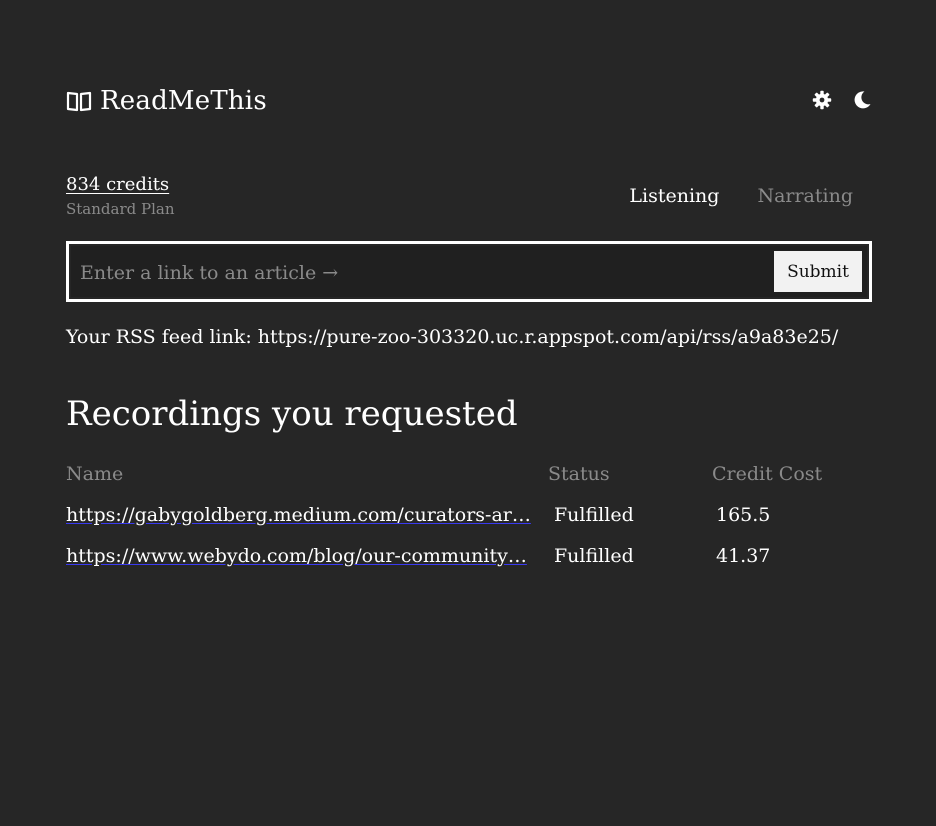 The image size is (936, 826). I want to click on column-header-status: Status, so click(579, 474).